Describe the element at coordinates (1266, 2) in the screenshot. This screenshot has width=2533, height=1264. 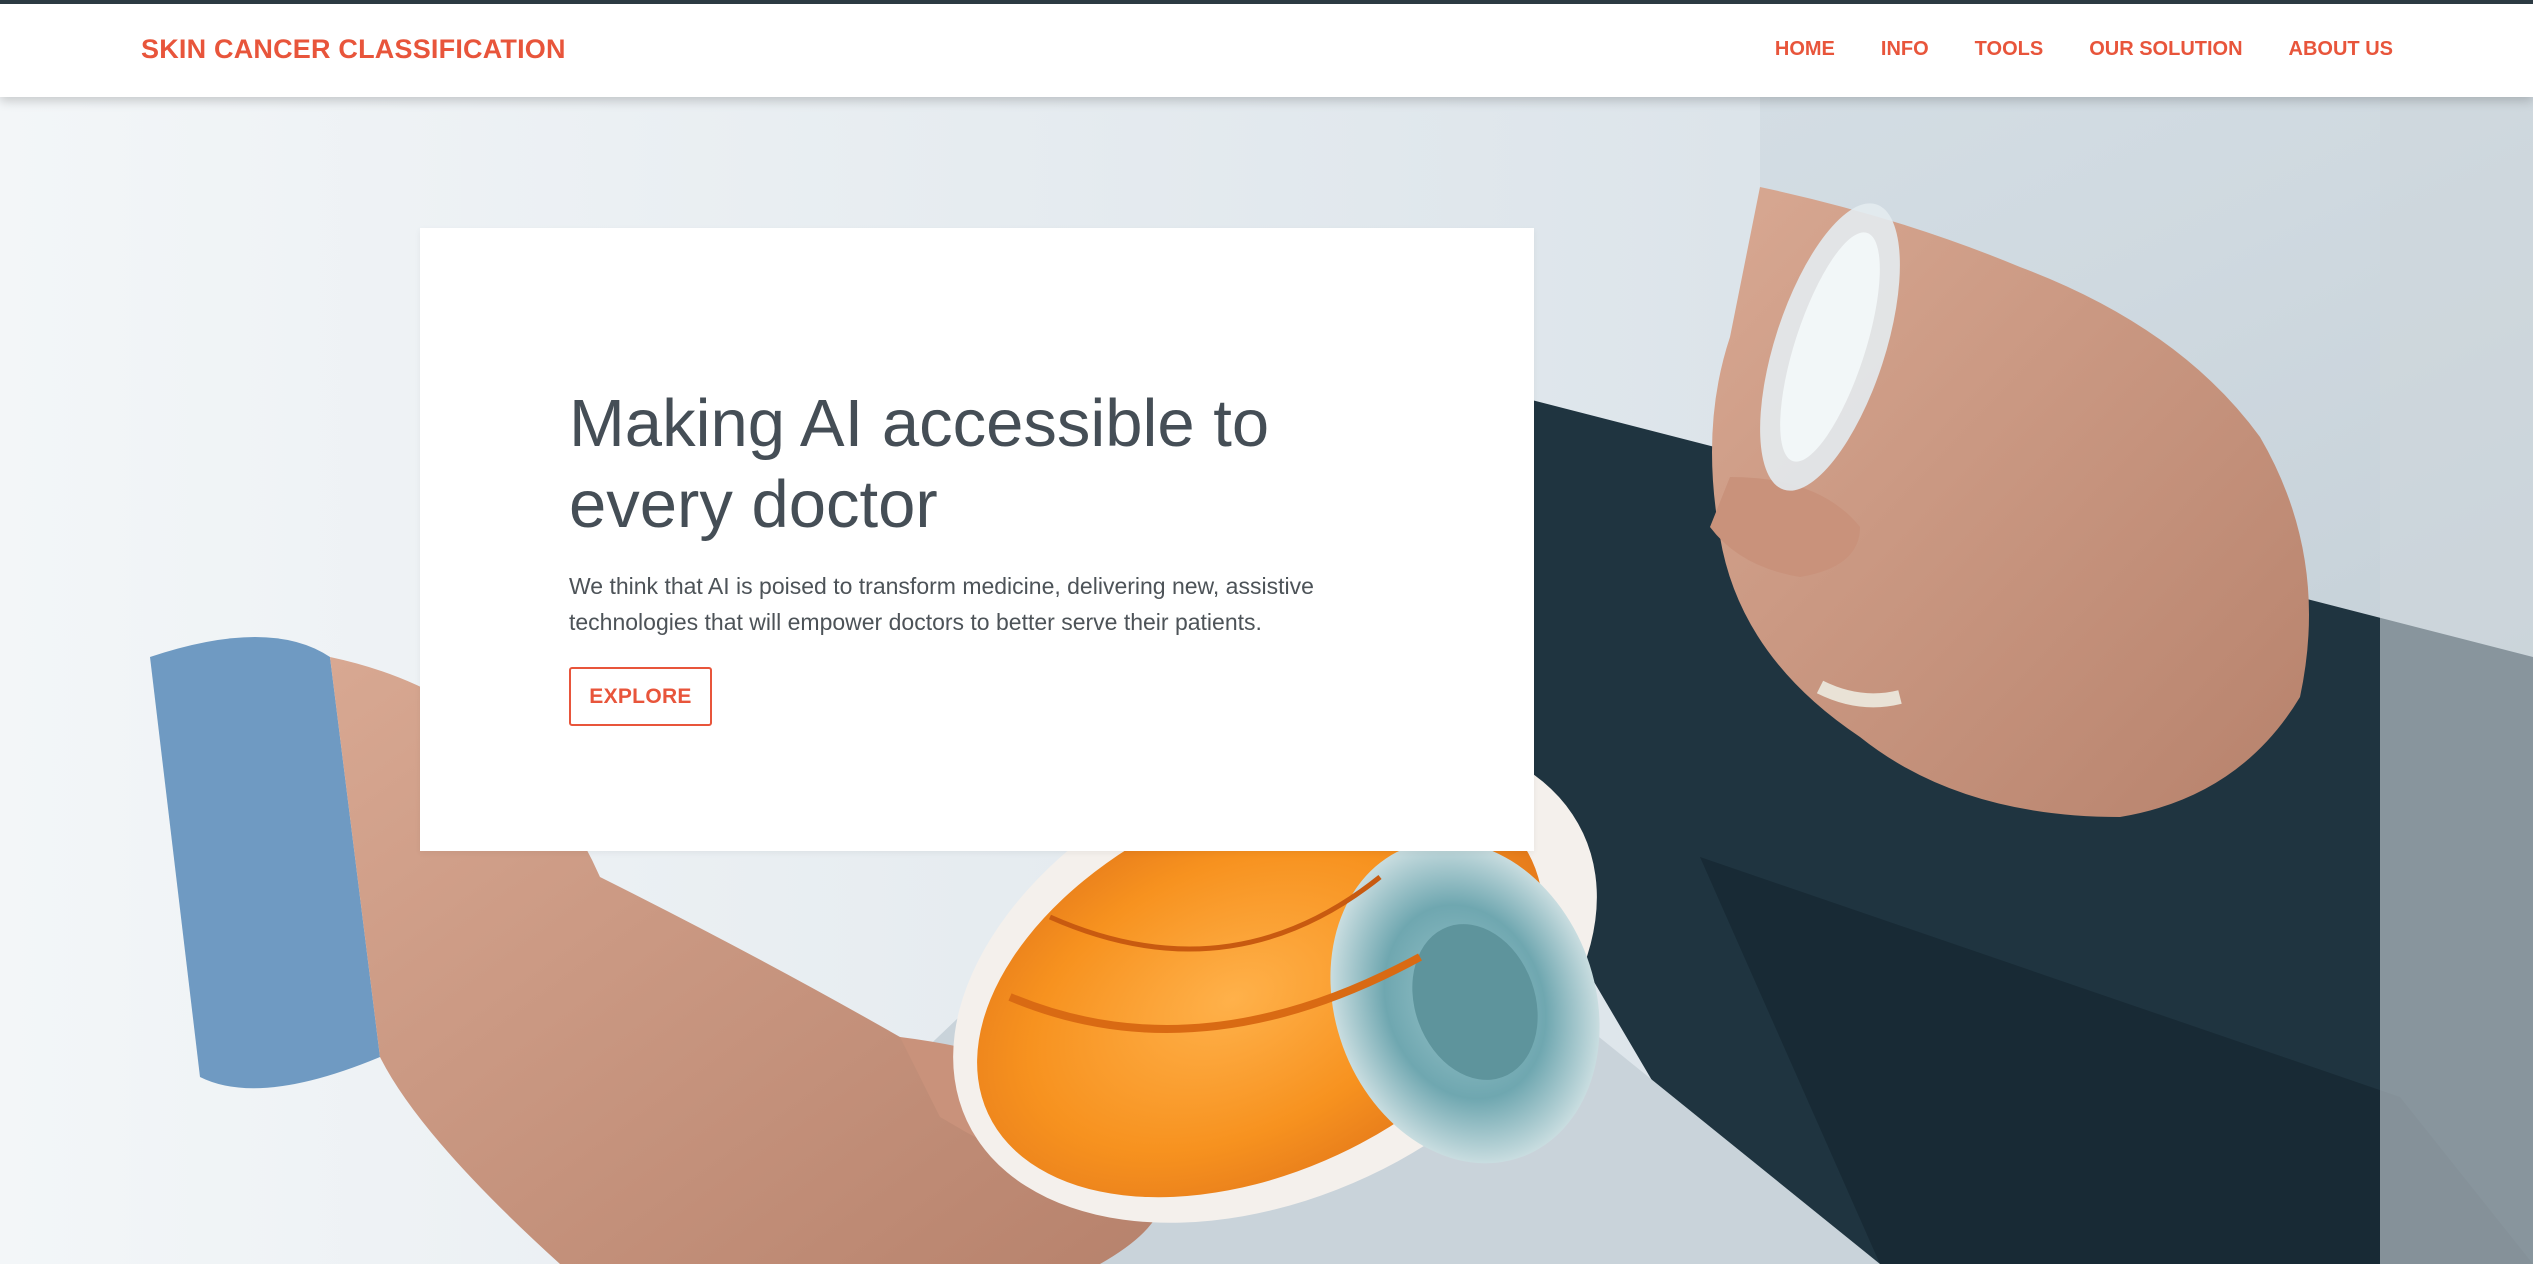
I see `top-border` at that location.